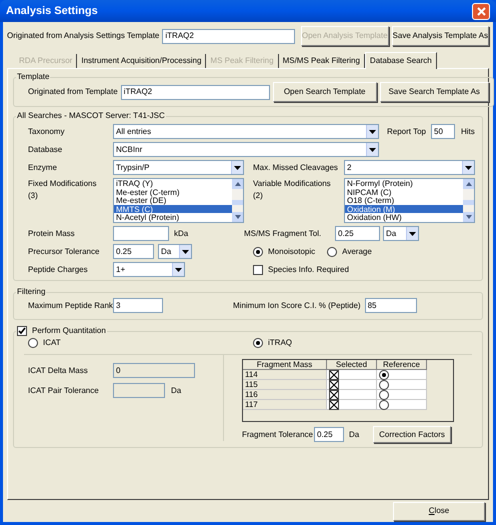 The image size is (496, 525). I want to click on list-box: iTRAQ (Y) Me-ester (C-term) Me-ester (DE) MMTS (C) N-Acetyl (Protein), so click(178, 200).